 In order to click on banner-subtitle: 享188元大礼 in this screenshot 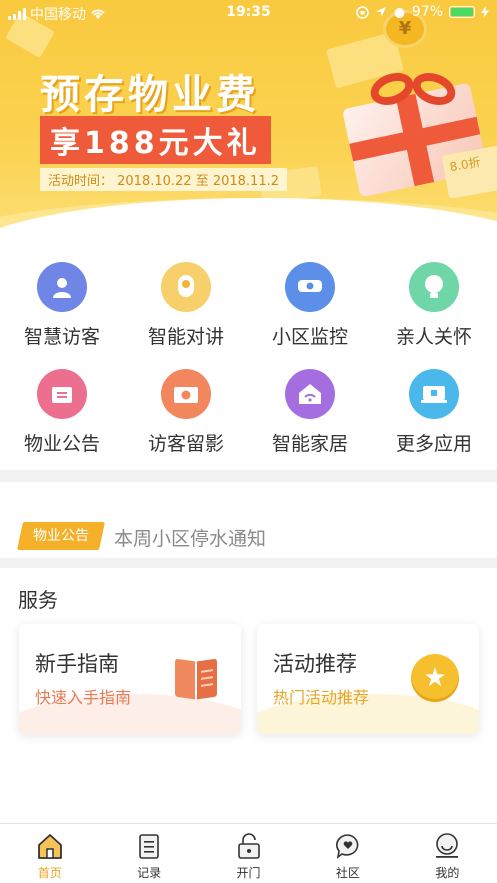, I will do `click(155, 140)`.